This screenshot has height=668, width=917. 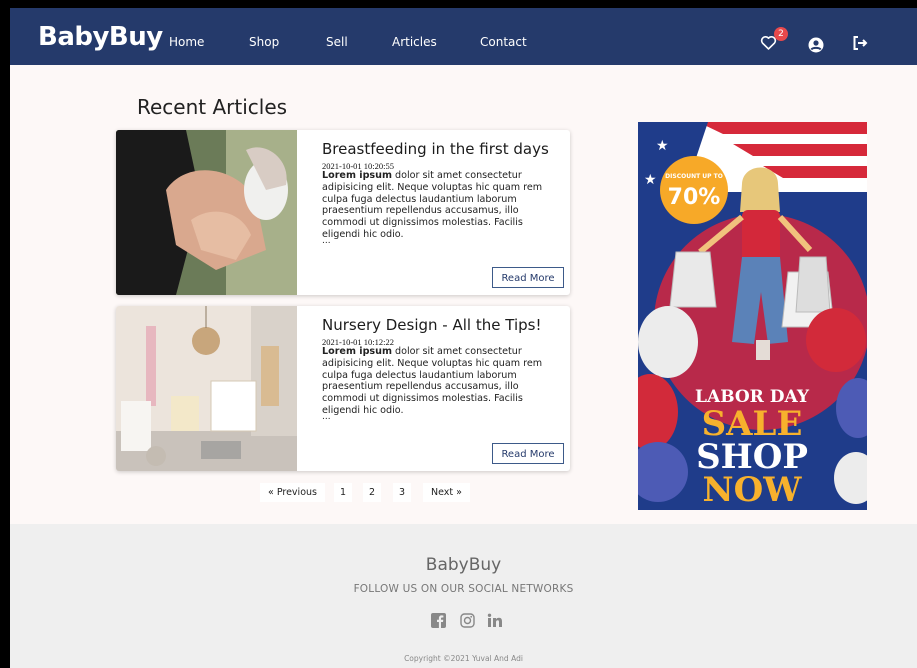 I want to click on instagram-icon, so click(x=467, y=620).